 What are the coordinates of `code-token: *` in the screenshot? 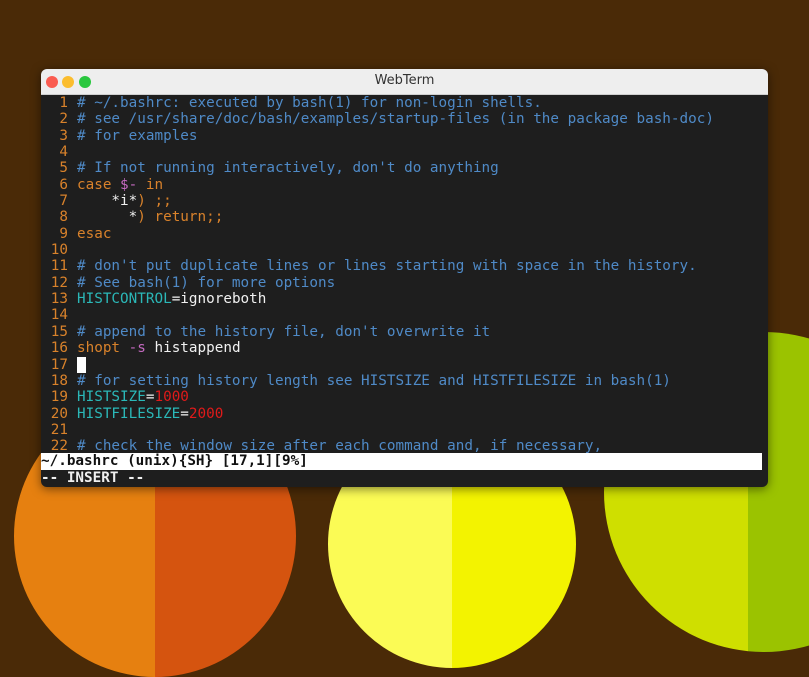 It's located at (107, 217).